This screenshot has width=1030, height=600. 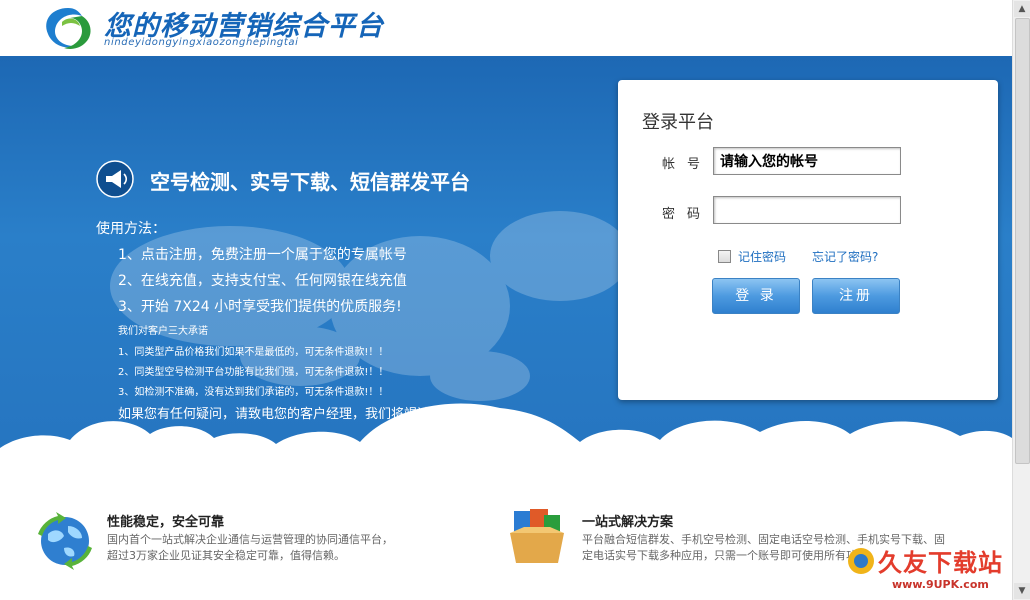 I want to click on scroll-thumb, so click(x=1022, y=241).